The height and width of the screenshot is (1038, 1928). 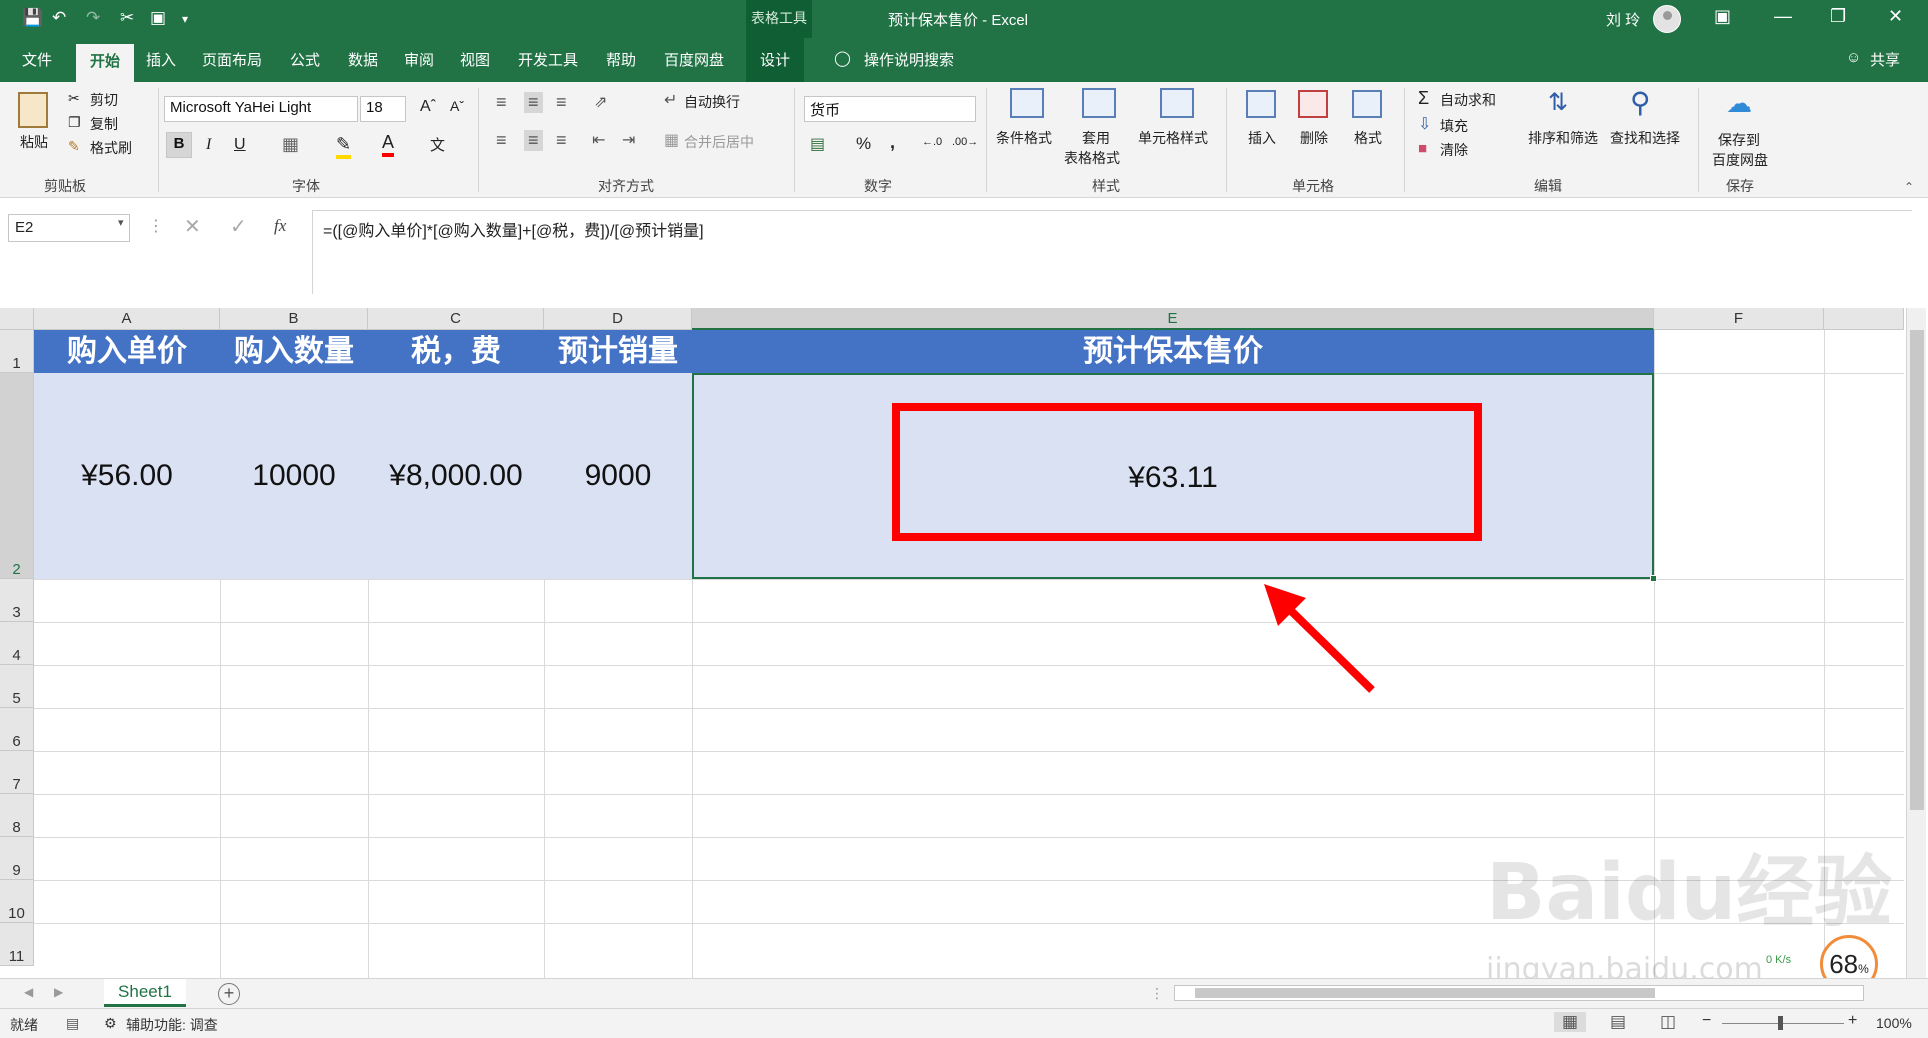 What do you see at coordinates (501, 102) in the screenshot?
I see `align-top-icon: ≡` at bounding box center [501, 102].